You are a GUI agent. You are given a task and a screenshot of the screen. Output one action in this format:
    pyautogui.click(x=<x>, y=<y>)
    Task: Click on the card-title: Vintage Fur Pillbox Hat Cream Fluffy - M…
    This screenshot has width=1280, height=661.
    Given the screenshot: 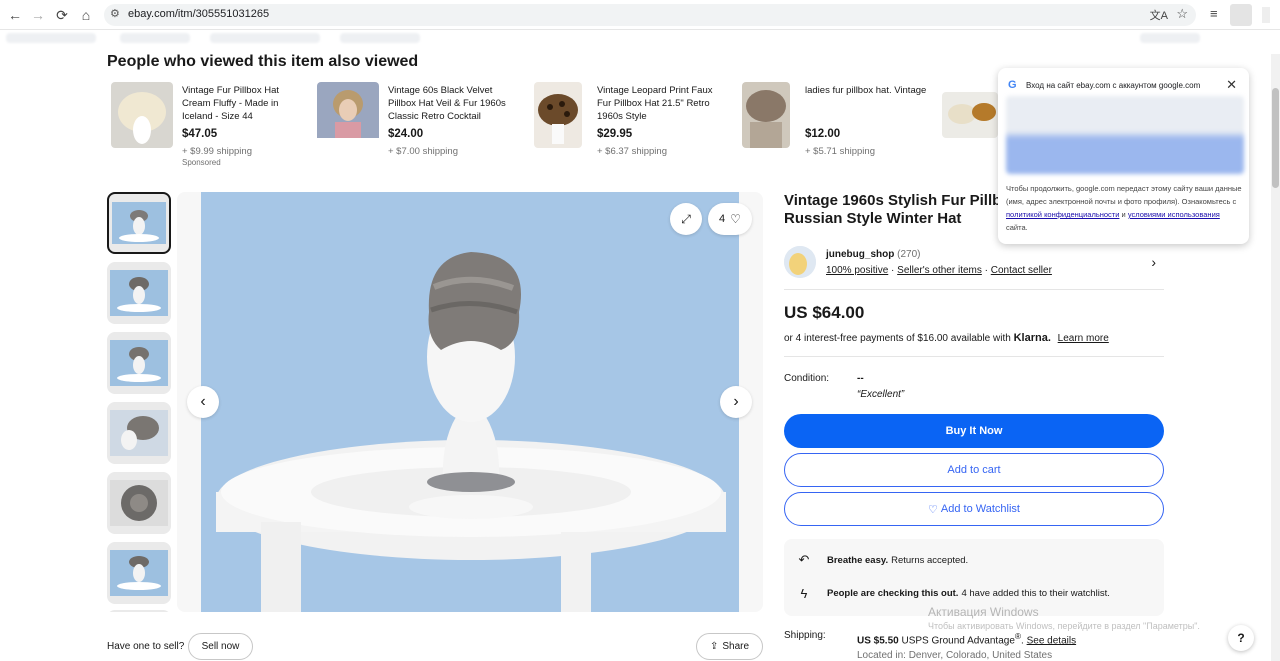 What is the action you would take?
    pyautogui.click(x=245, y=103)
    